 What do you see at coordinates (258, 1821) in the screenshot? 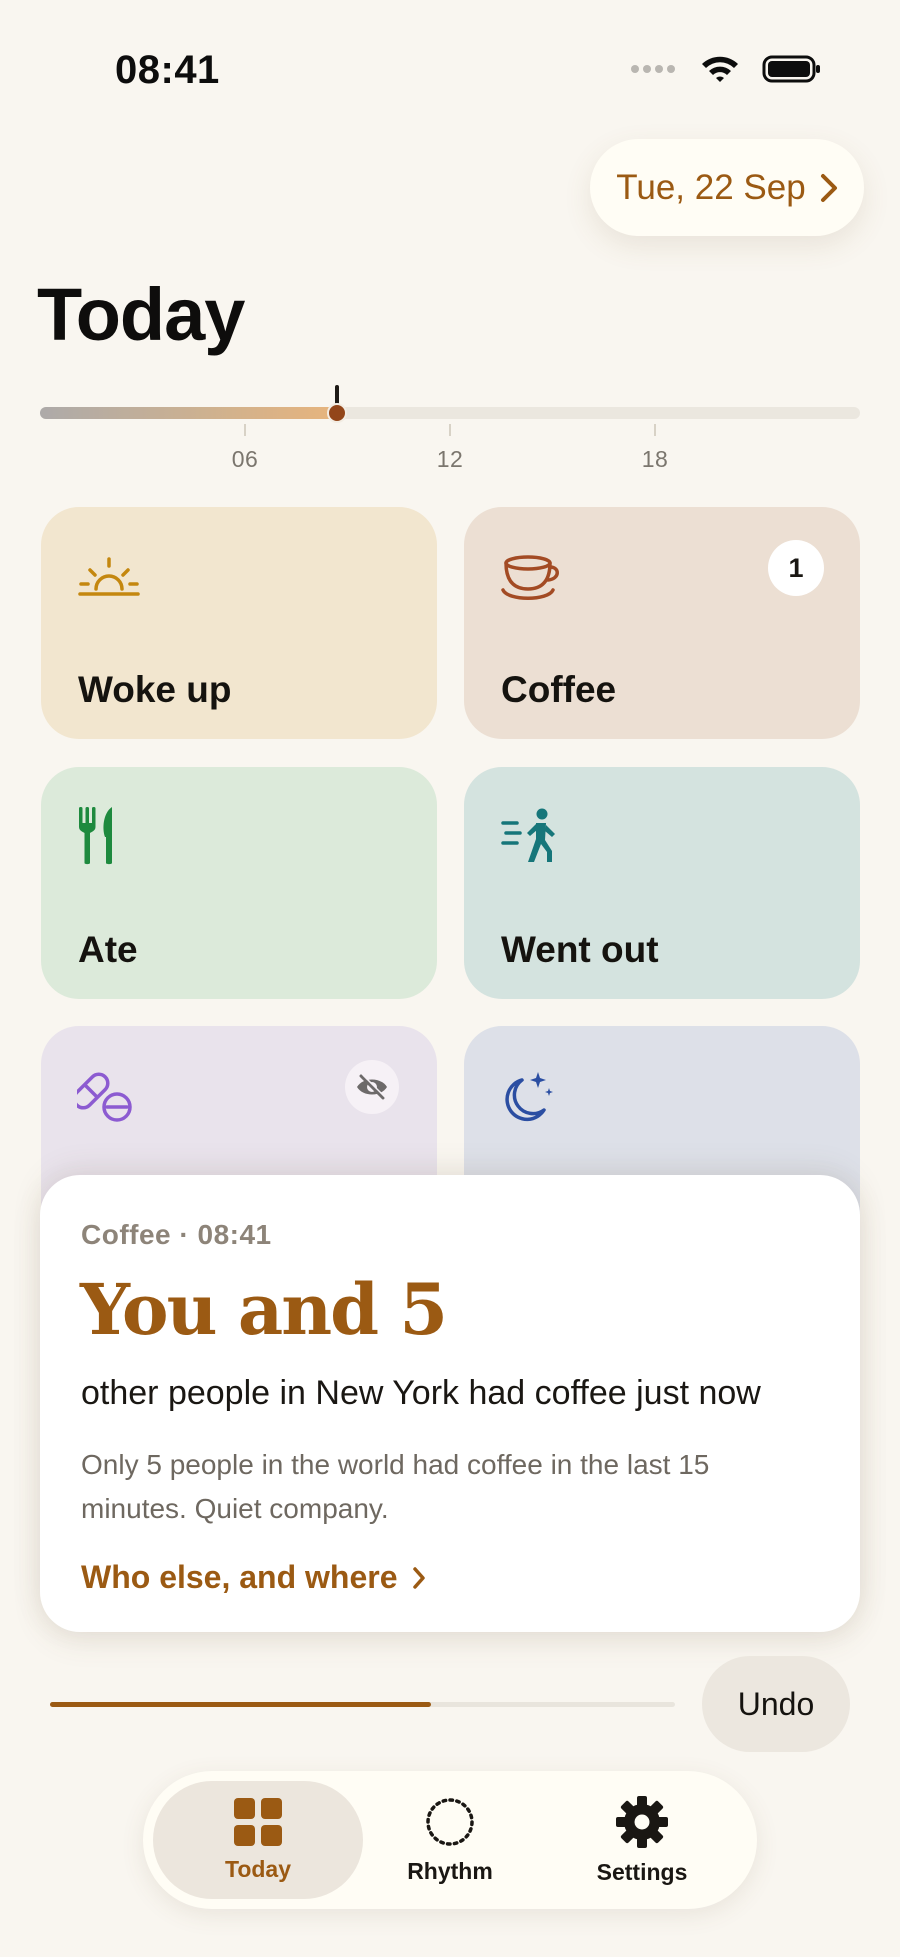
I see `grid-icon` at bounding box center [258, 1821].